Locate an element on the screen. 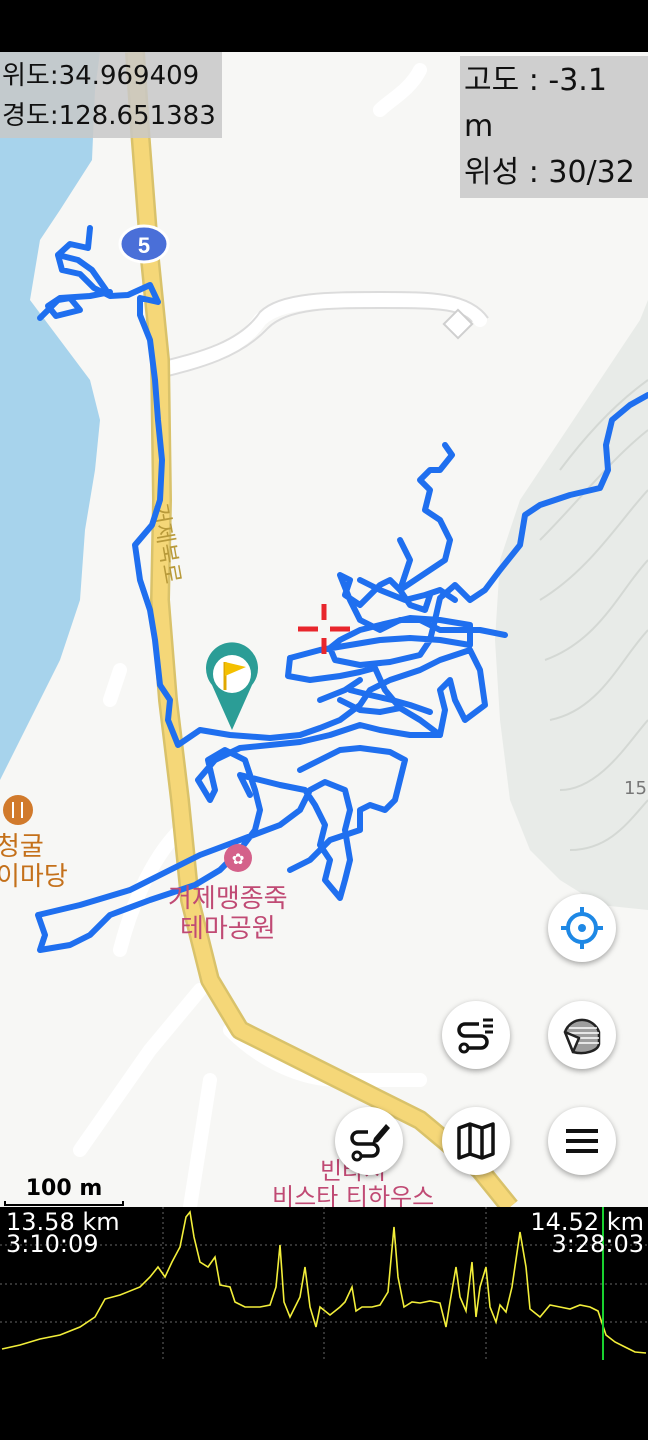 Image resolution: width=648 pixels, height=1440 pixels. menu-button is located at coordinates (582, 1141).